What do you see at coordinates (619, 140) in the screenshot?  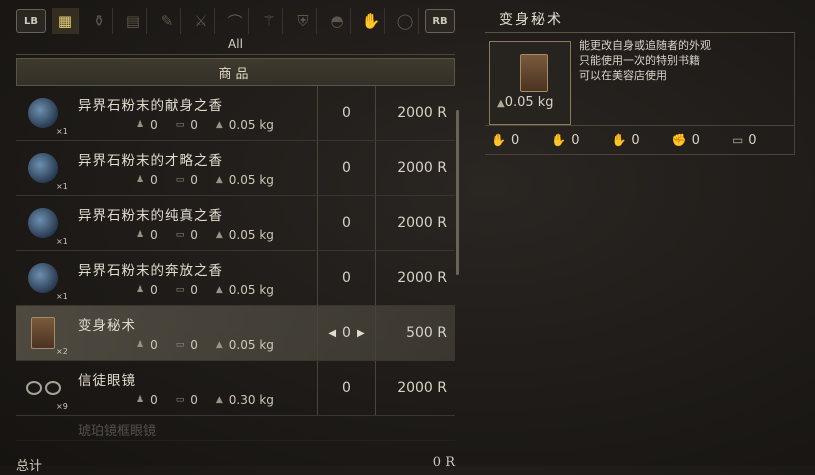 I see `hand-icon: ✋` at bounding box center [619, 140].